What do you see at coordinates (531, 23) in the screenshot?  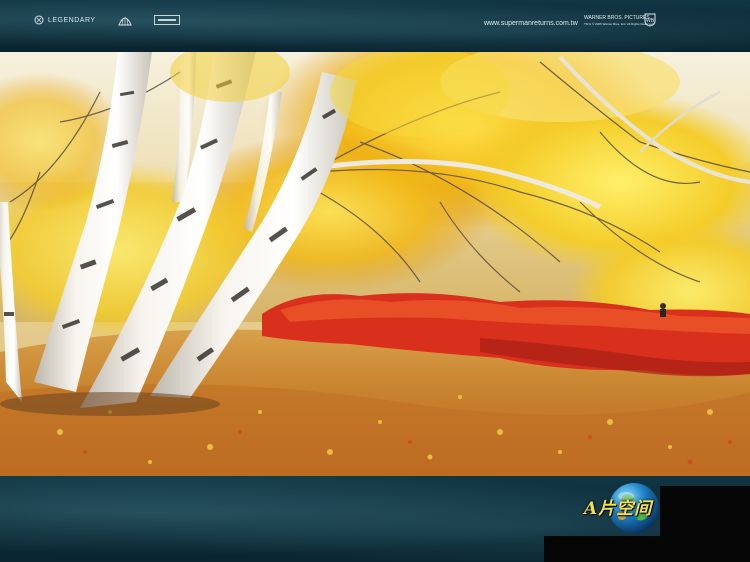 I see `website-url: www.supermanreturns.com.tw` at bounding box center [531, 23].